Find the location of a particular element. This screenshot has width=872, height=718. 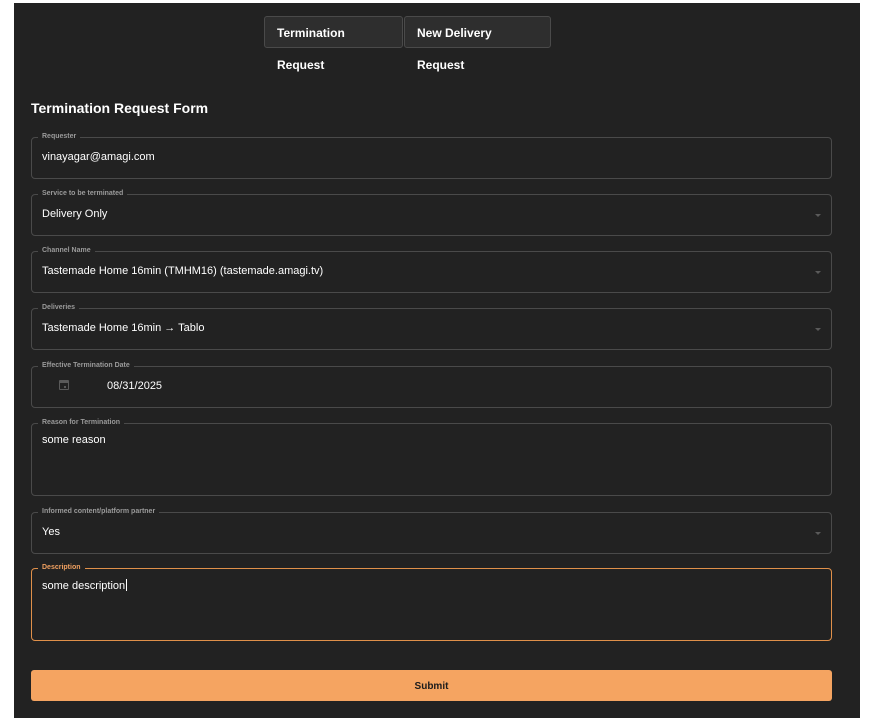

description-value: some description is located at coordinates (85, 585).